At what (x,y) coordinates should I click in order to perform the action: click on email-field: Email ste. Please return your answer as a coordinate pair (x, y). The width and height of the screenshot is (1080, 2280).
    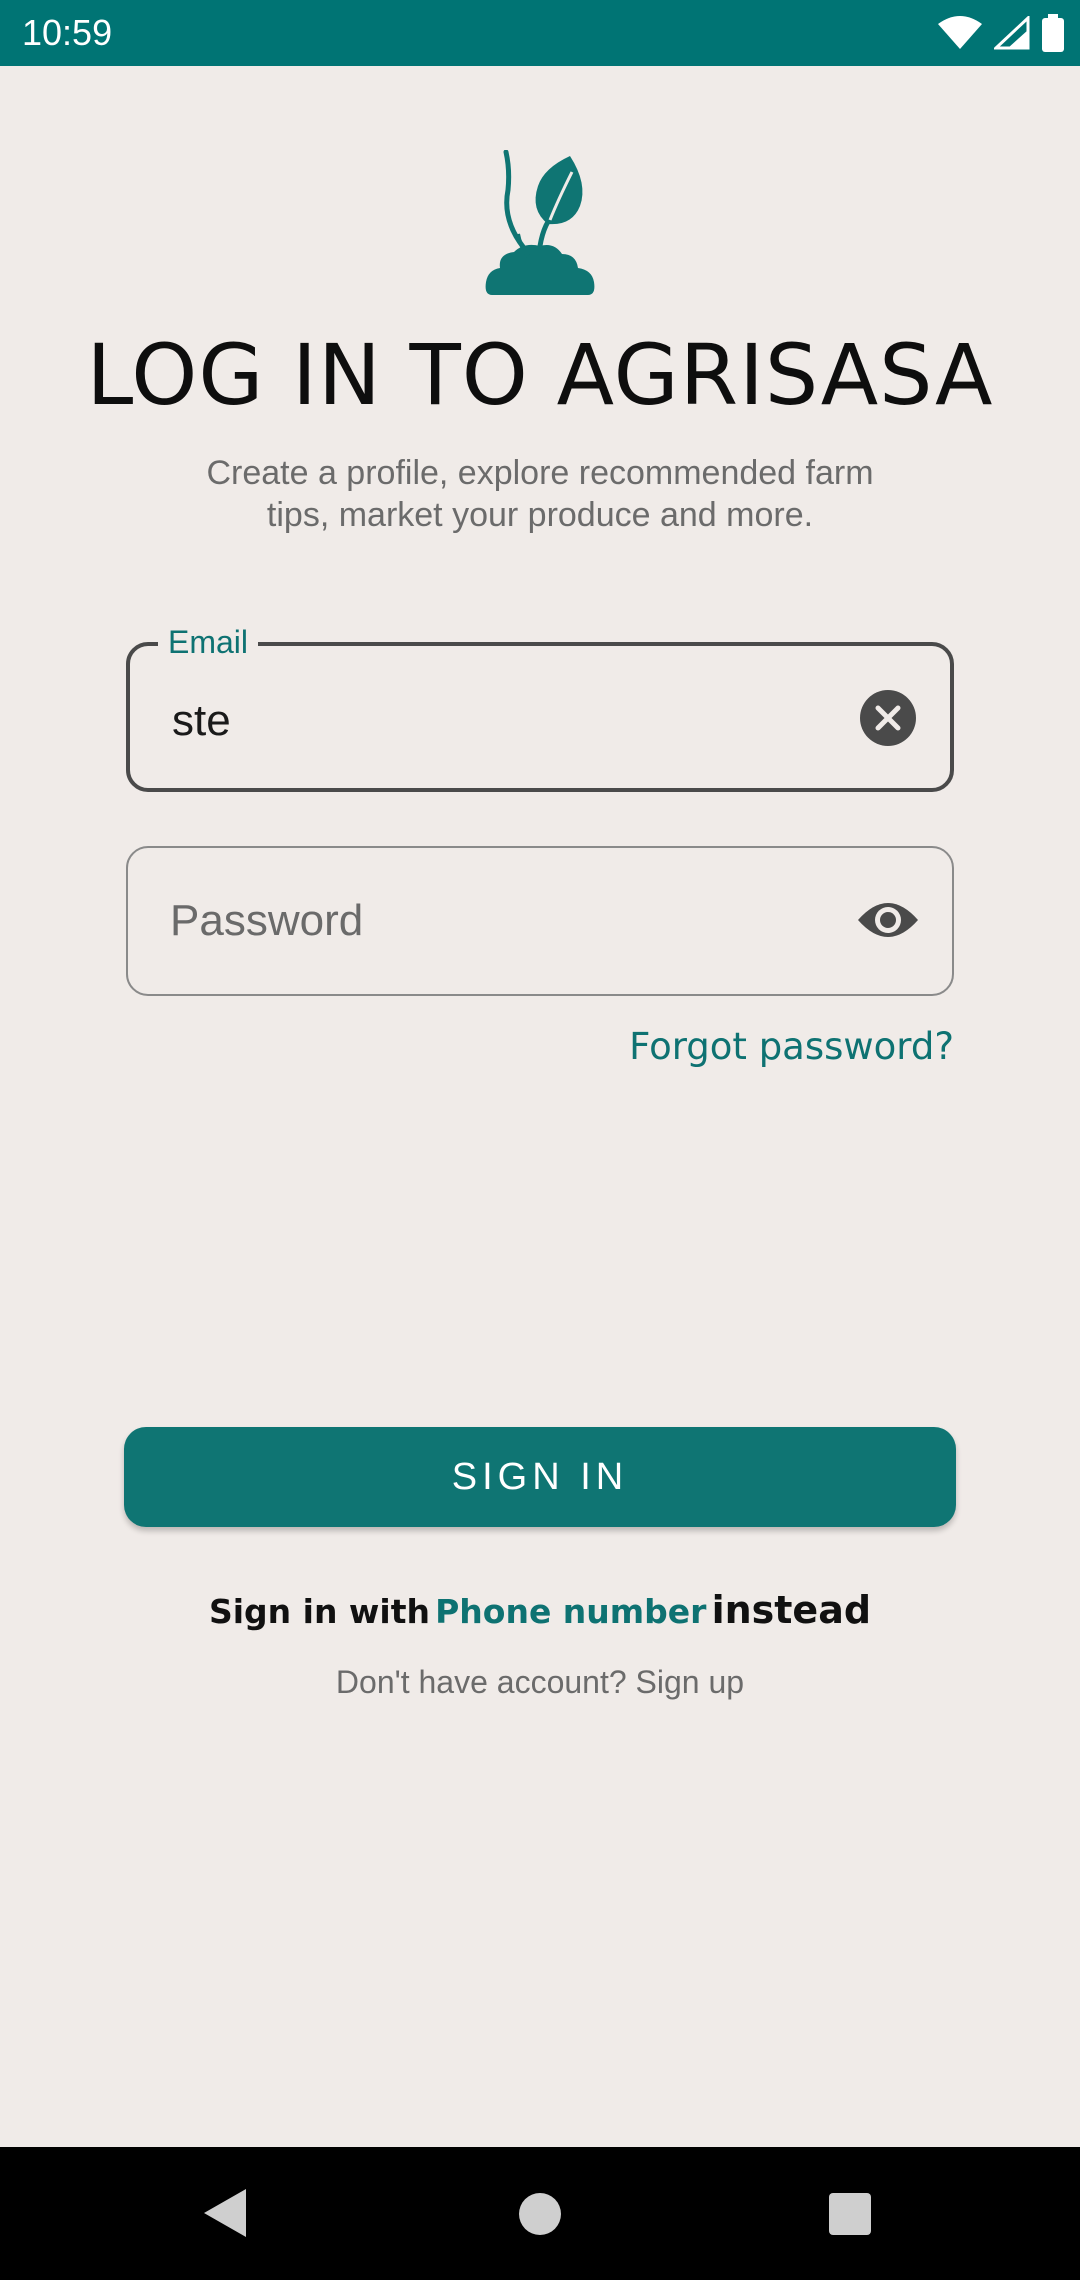
    Looking at the image, I should click on (540, 707).